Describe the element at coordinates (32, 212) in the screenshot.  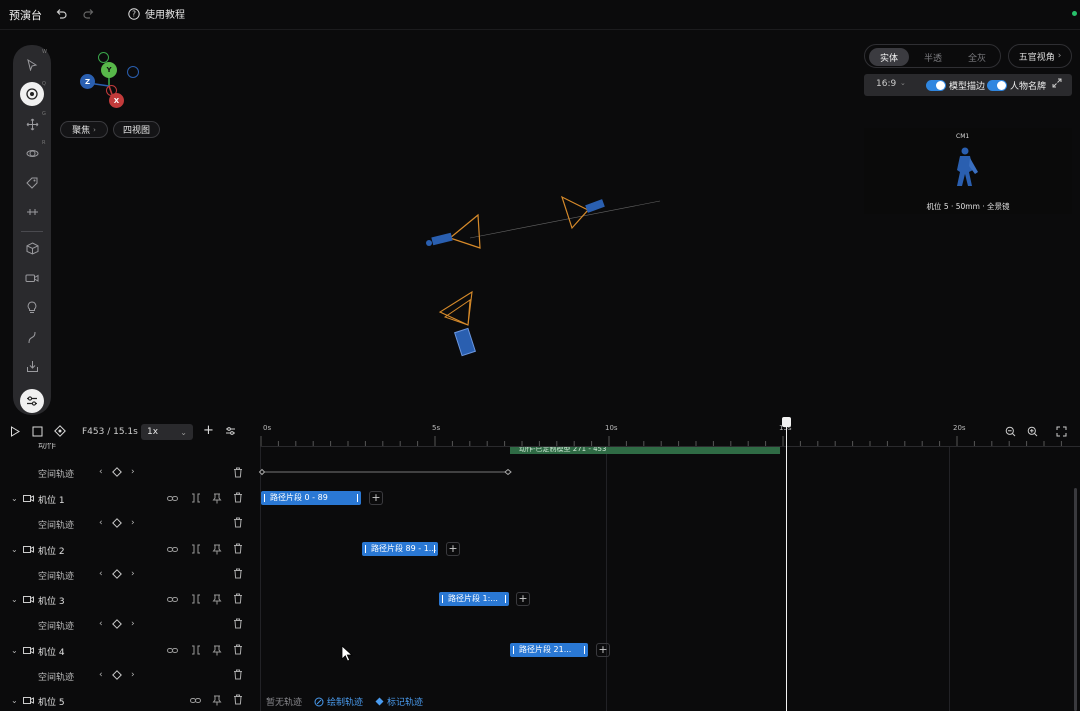
I see `path-tool-icon` at that location.